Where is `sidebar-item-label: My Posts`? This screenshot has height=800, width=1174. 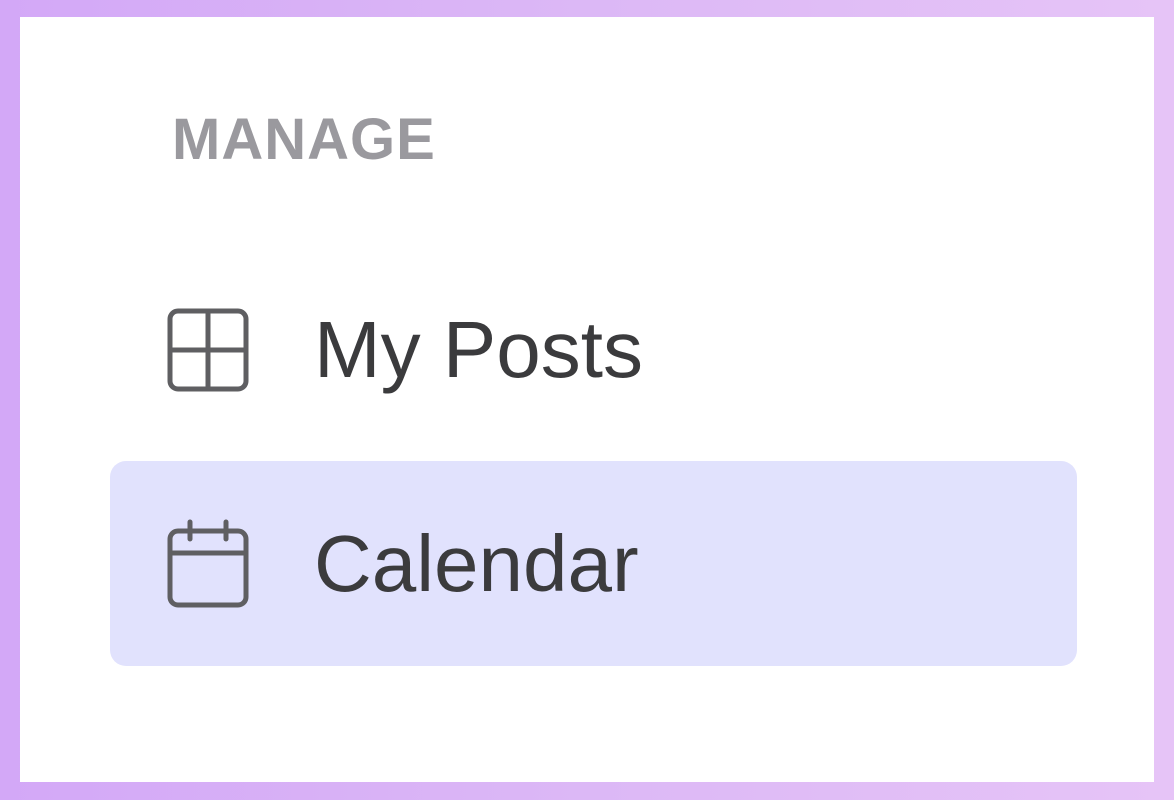 sidebar-item-label: My Posts is located at coordinates (478, 349).